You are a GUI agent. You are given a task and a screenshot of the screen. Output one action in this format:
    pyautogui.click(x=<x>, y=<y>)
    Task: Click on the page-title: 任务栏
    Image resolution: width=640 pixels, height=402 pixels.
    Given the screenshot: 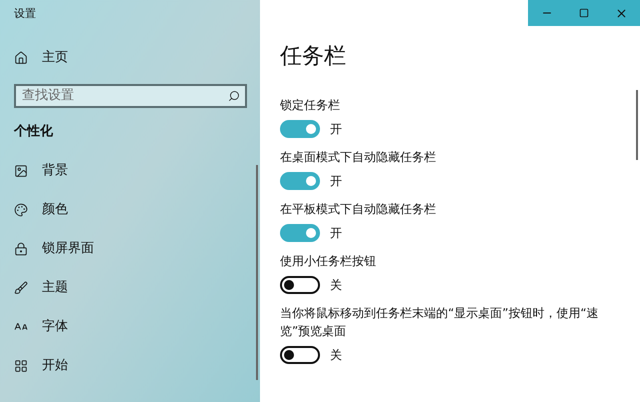 What is the action you would take?
    pyautogui.click(x=313, y=57)
    